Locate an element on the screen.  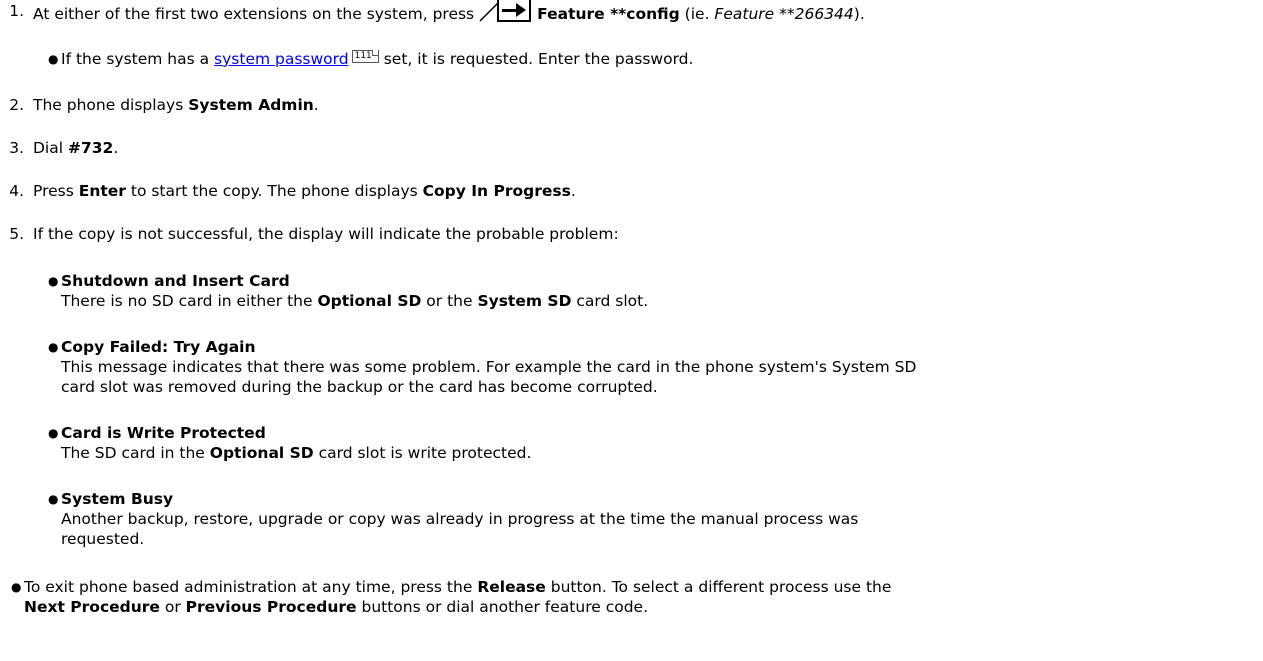
release-button-label: Release is located at coordinates (511, 587).